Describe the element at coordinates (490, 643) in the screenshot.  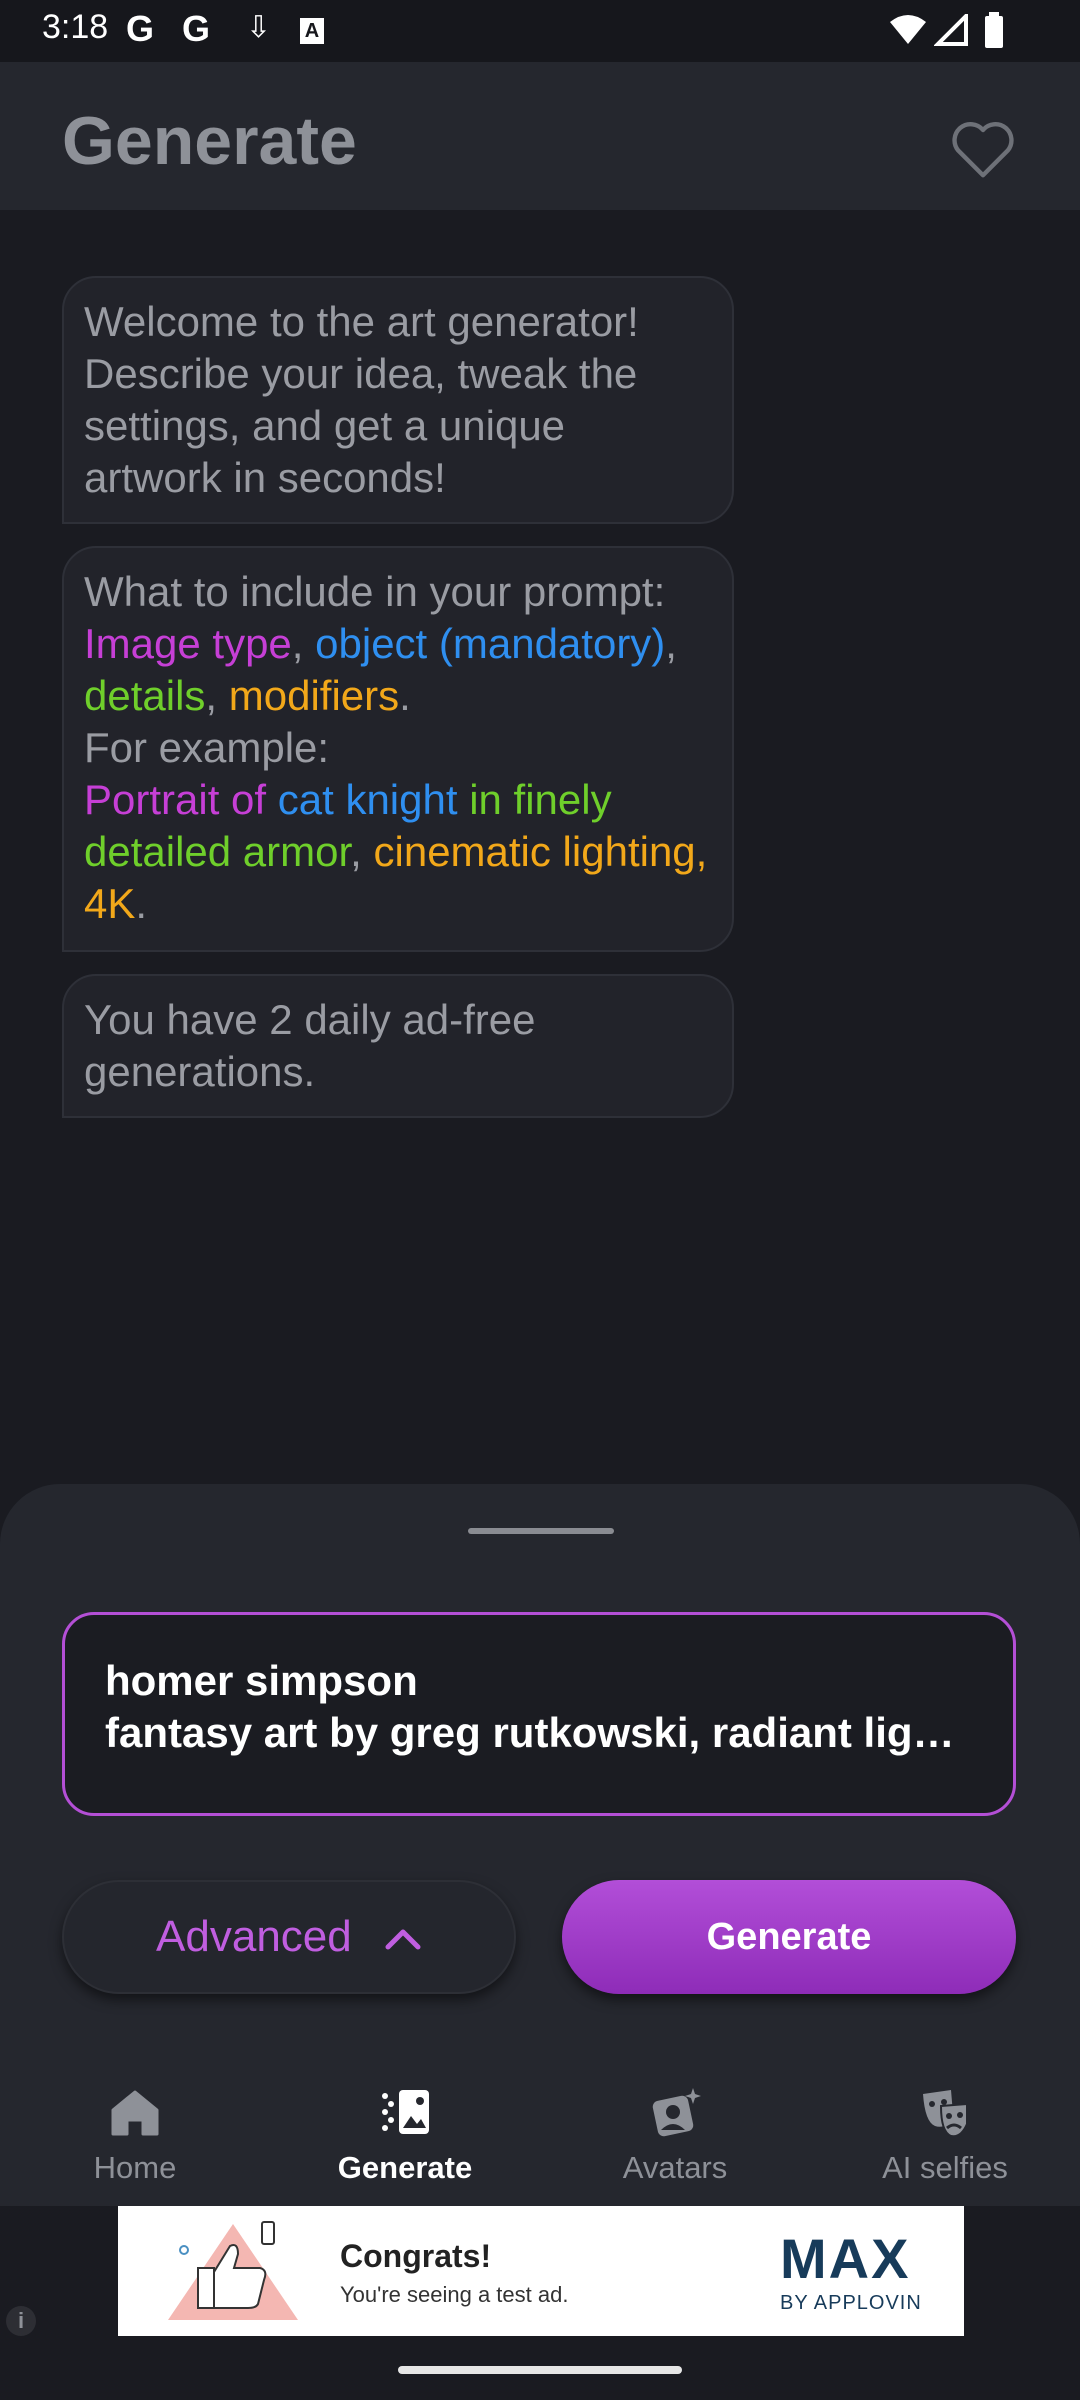
I see `tip-object: object (mandatory)` at that location.